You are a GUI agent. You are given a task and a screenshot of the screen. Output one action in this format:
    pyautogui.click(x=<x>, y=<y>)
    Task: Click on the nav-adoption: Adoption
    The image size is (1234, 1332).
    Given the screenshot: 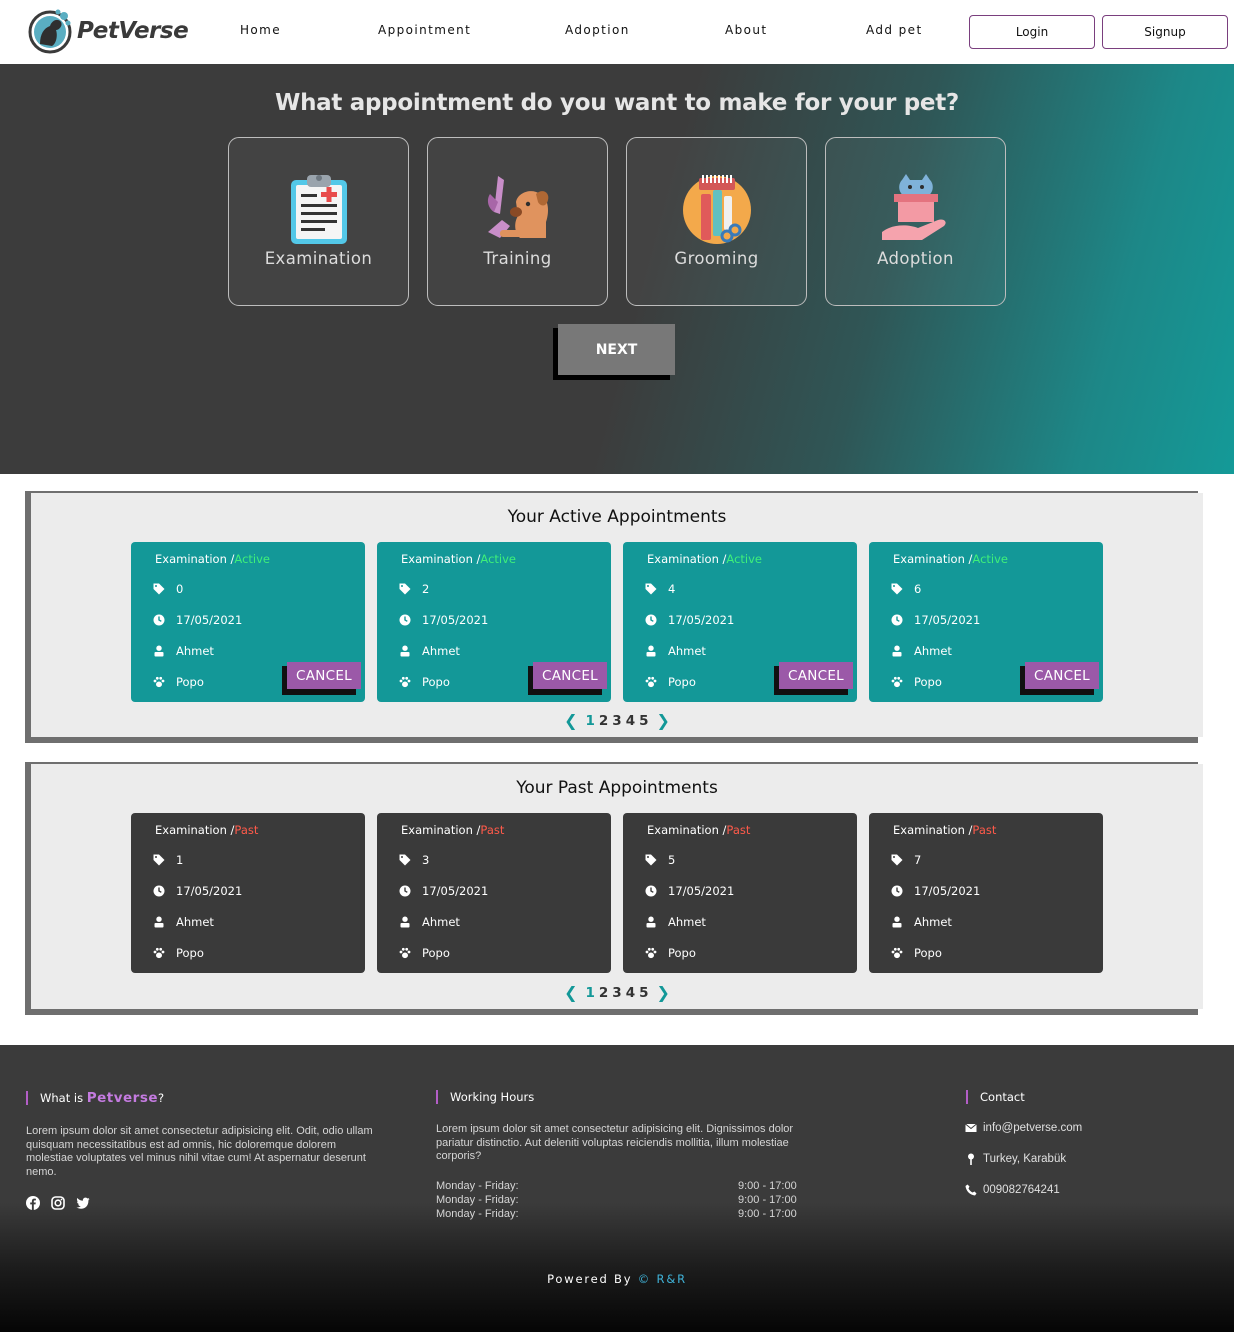 What is the action you would take?
    pyautogui.click(x=597, y=30)
    